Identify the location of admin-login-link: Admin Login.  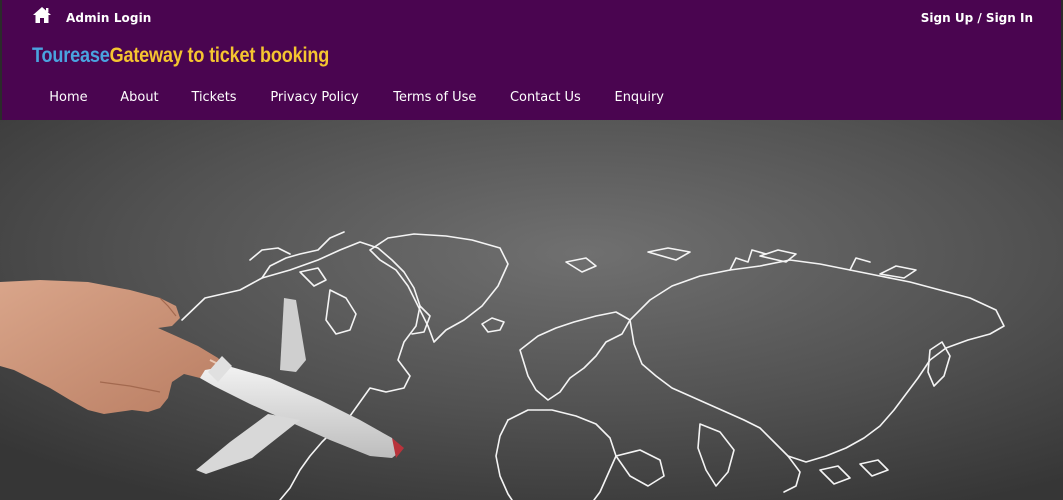
(108, 18).